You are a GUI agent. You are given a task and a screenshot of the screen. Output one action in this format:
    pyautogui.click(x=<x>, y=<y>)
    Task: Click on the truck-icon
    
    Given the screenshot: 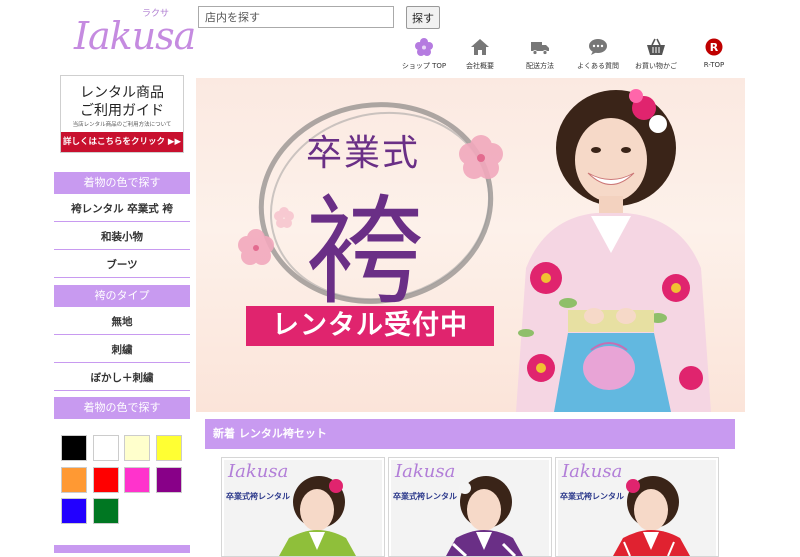 What is the action you would take?
    pyautogui.click(x=540, y=48)
    